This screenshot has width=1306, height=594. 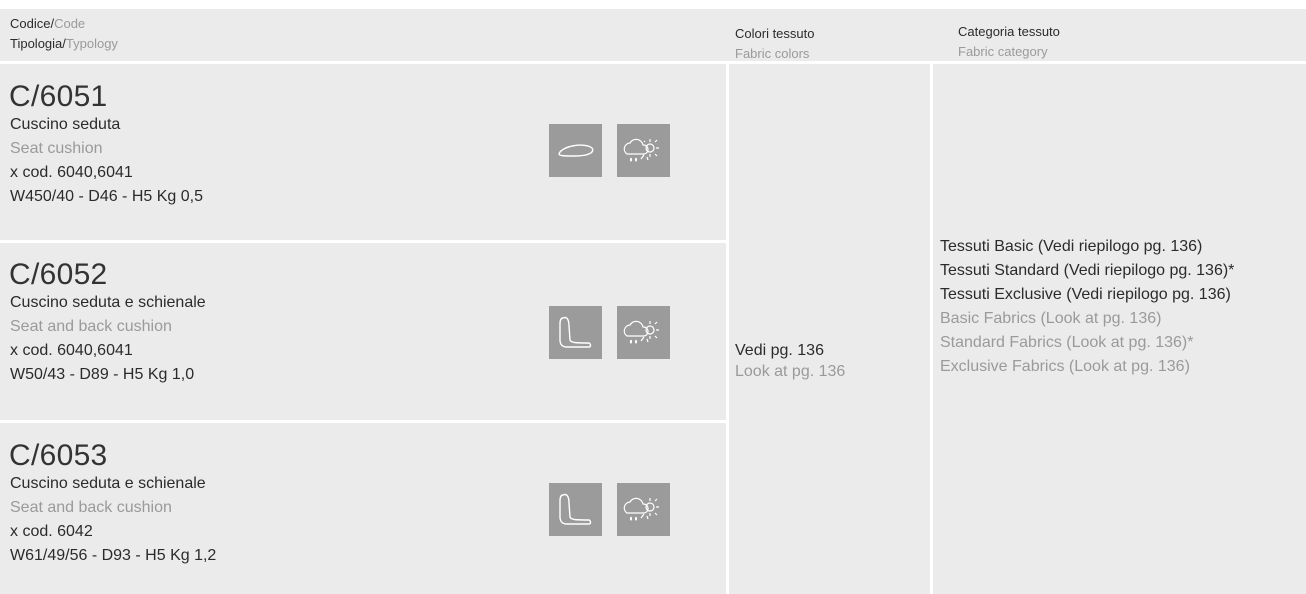 What do you see at coordinates (38, 43) in the screenshot?
I see `header-typology-it: Tipologia/` at bounding box center [38, 43].